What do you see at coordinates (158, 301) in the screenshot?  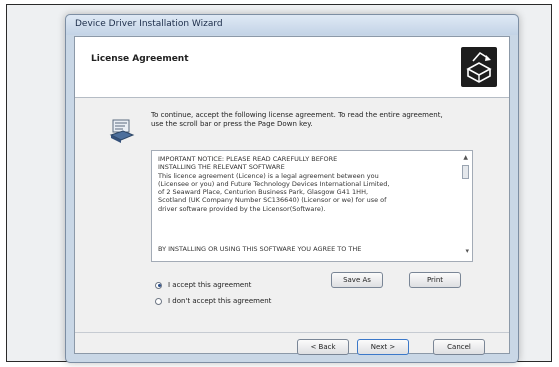 I see `decline-radio` at bounding box center [158, 301].